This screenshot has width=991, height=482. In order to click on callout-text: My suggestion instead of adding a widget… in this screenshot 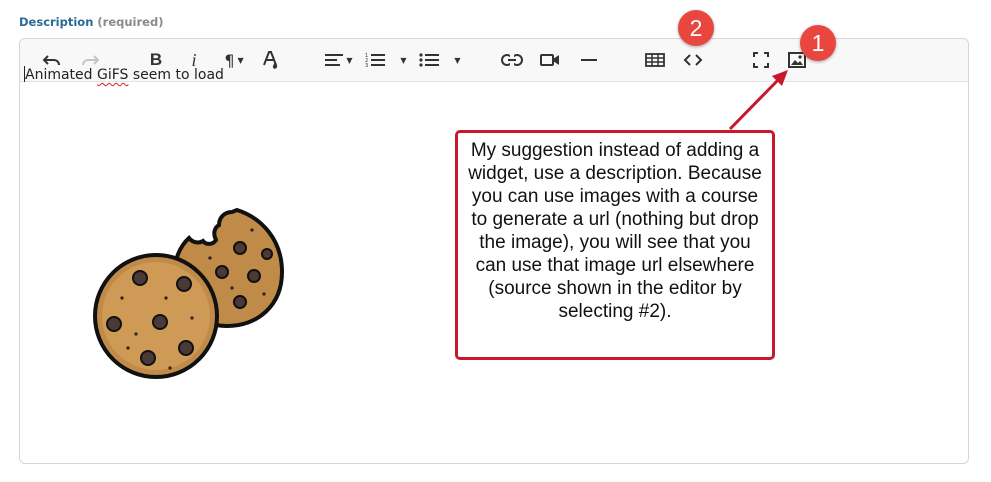, I will do `click(615, 231)`.